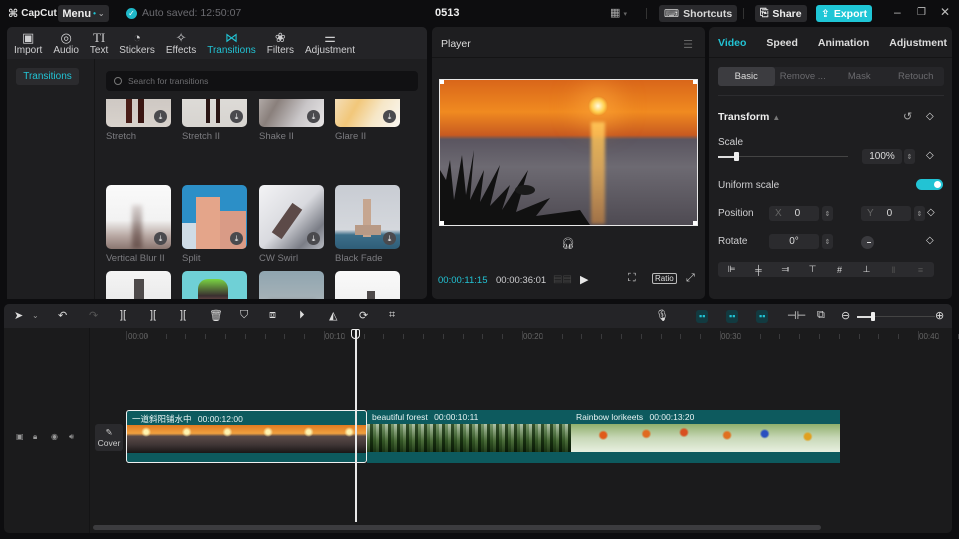 The width and height of the screenshot is (959, 539). What do you see at coordinates (698, 13) in the screenshot?
I see `shortcuts-button: ⌨ Shortcuts` at bounding box center [698, 13].